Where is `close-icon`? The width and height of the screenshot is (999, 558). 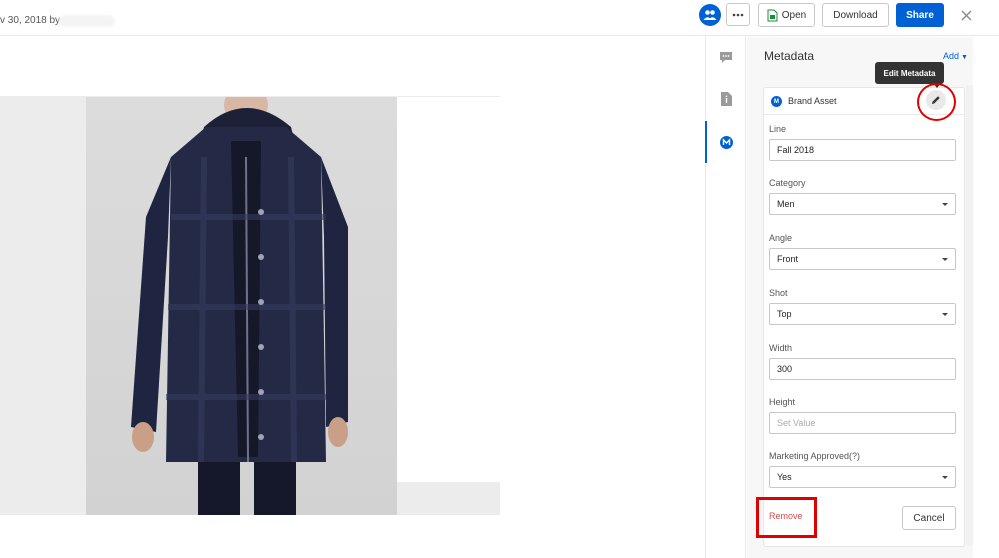
close-icon is located at coordinates (966, 15).